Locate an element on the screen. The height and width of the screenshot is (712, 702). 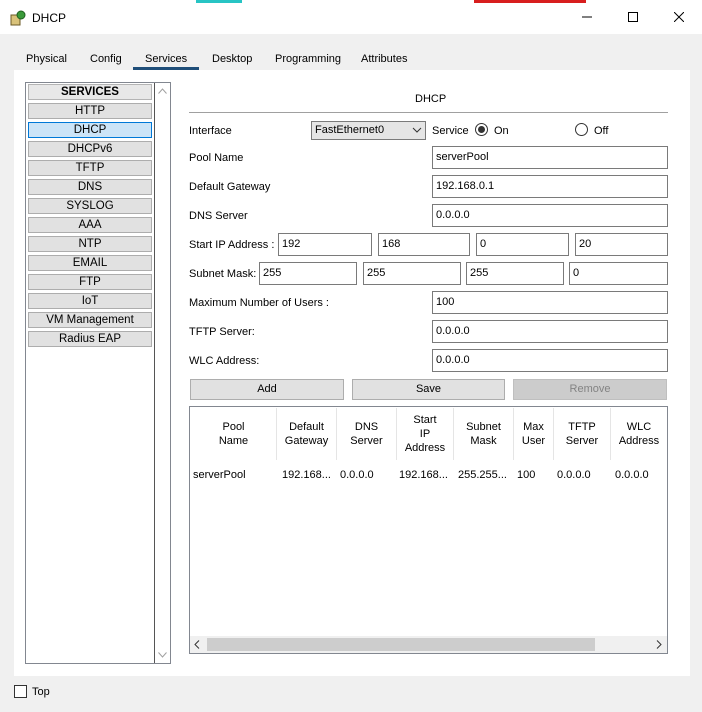
subnet-mask-octet-4: 0 is located at coordinates (618, 273).